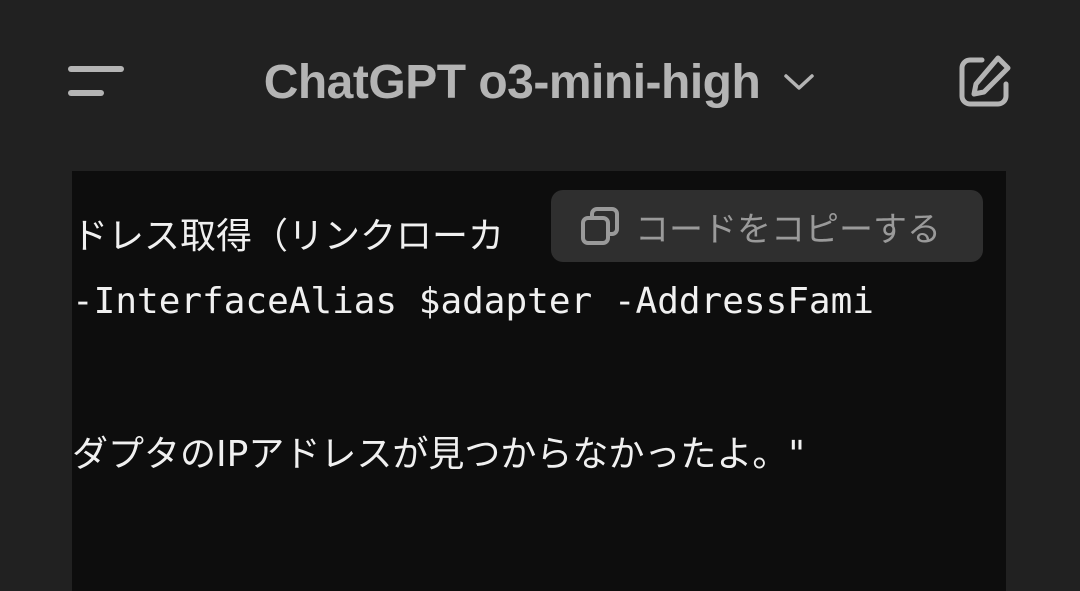 Image resolution: width=1080 pixels, height=591 pixels. Describe the element at coordinates (512, 82) in the screenshot. I see `model-title: ChatGPT o3-mini-high` at that location.